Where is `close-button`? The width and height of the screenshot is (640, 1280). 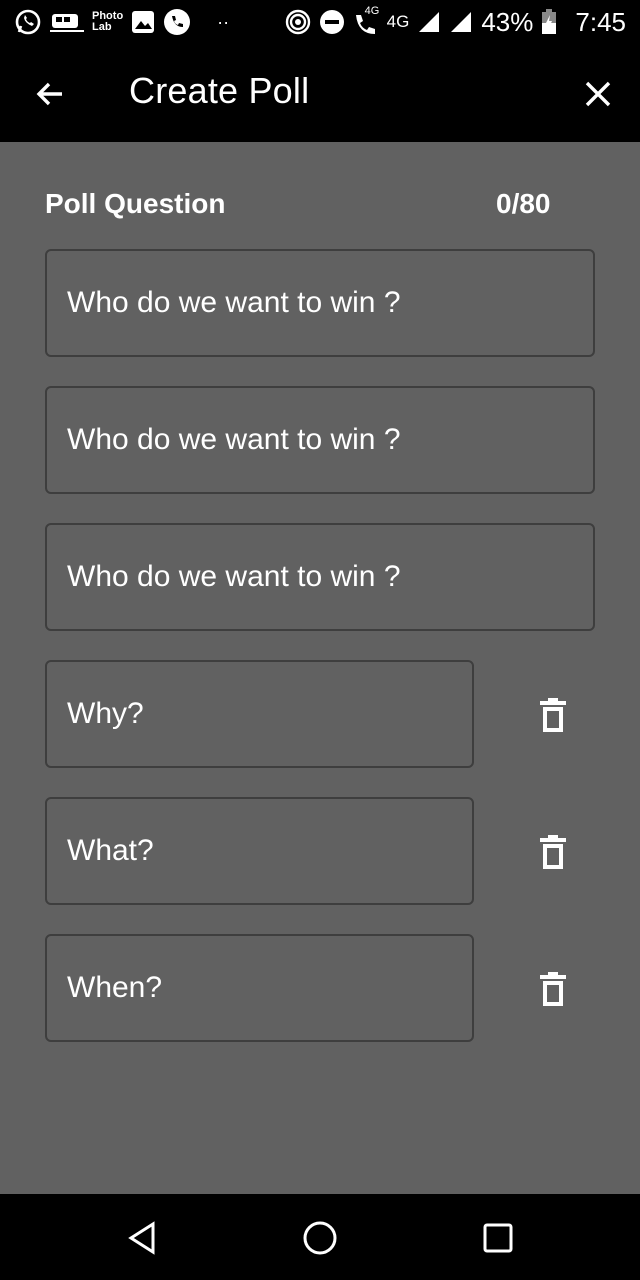 close-button is located at coordinates (598, 94).